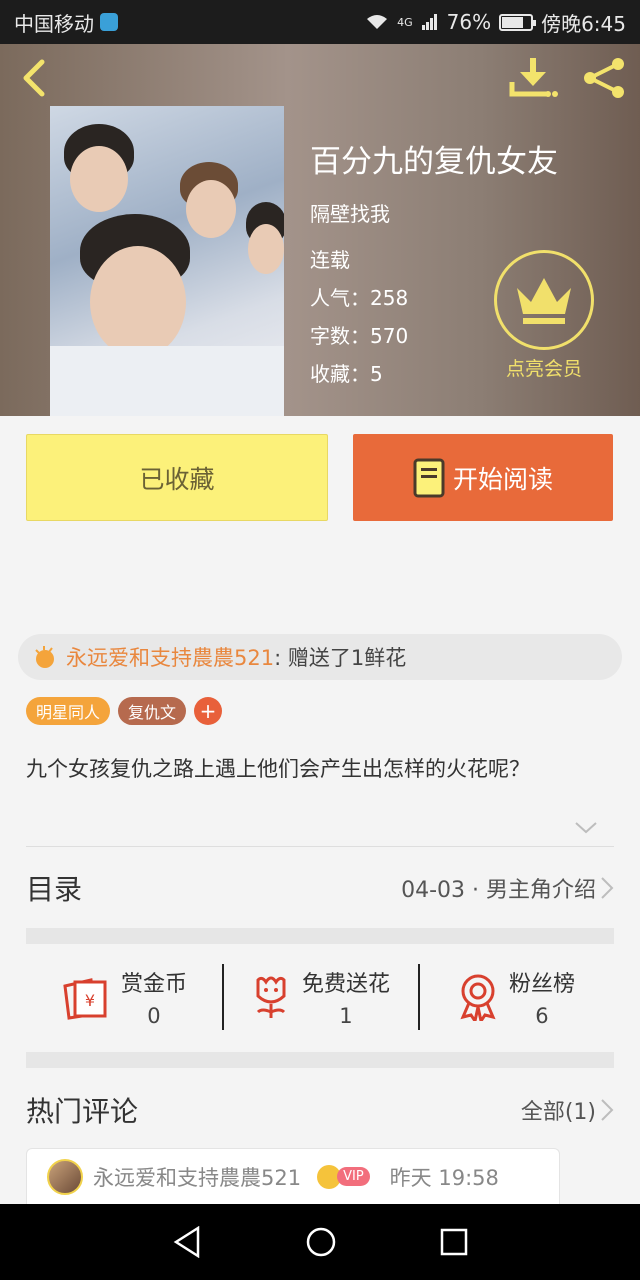 The width and height of the screenshot is (640, 1280). I want to click on comment-time: 昨天 19:58, so click(444, 1177).